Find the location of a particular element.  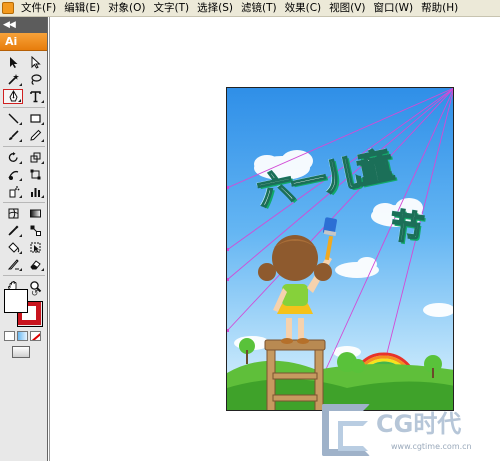

paintbrush-tool-icon is located at coordinates (13, 135).